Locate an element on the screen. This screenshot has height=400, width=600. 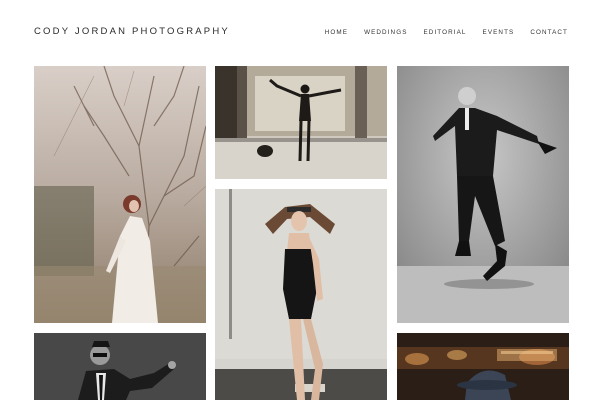
nav-weddings: WEDDINGS is located at coordinates (385, 32).